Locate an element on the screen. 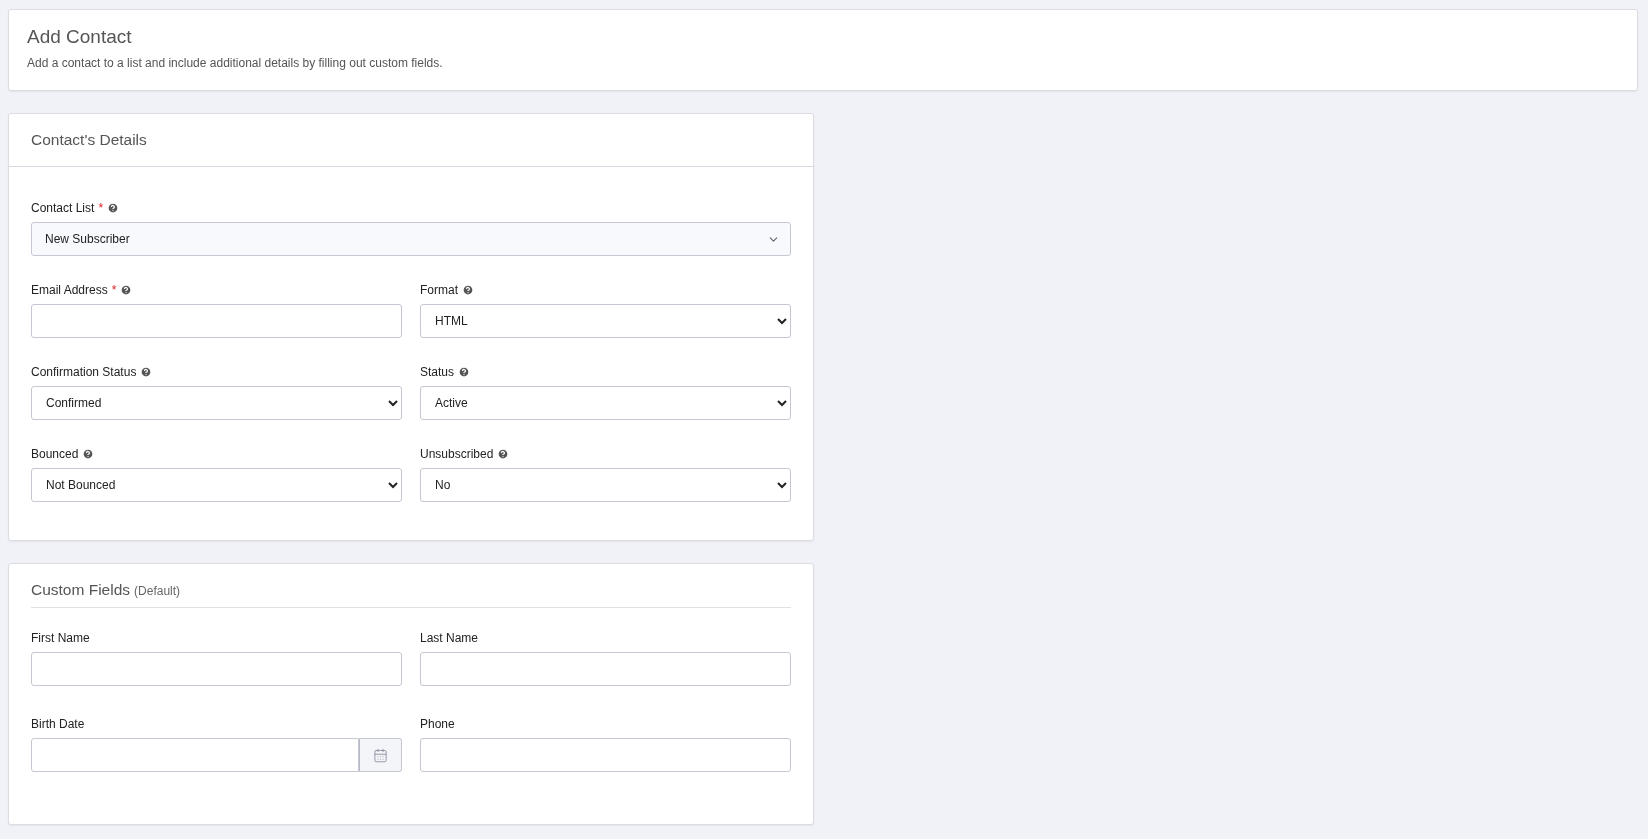 Image resolution: width=1648 pixels, height=839 pixels. field-label: Last Name is located at coordinates (449, 638).